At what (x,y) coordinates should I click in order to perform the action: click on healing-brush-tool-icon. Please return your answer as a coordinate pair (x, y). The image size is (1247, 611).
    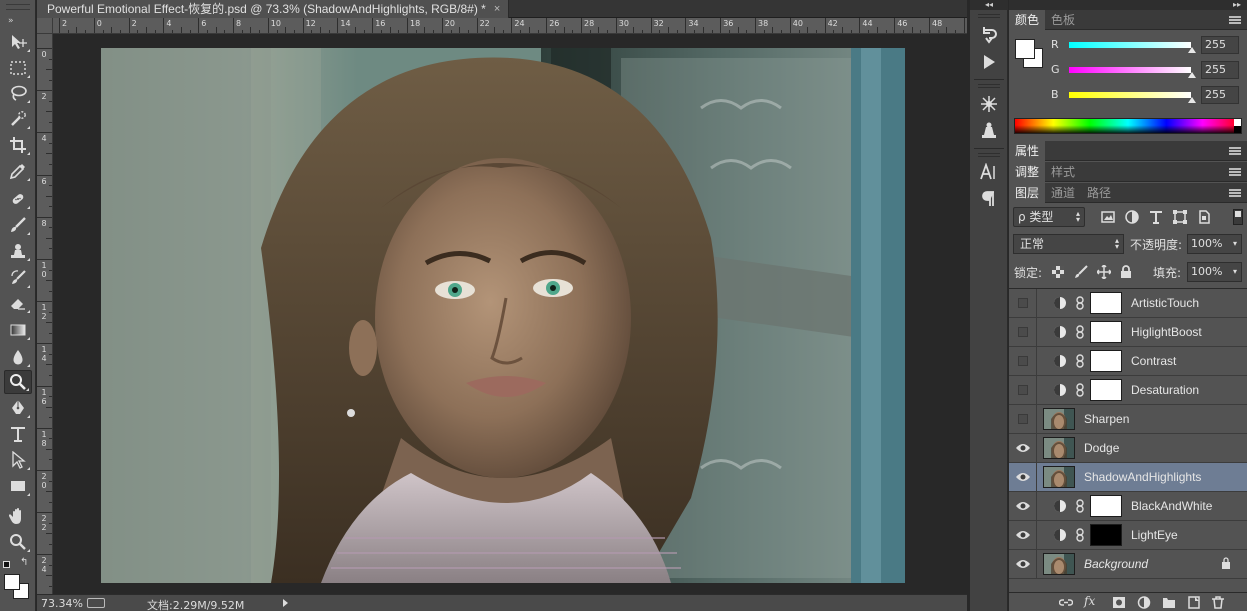
    Looking at the image, I should click on (18, 199).